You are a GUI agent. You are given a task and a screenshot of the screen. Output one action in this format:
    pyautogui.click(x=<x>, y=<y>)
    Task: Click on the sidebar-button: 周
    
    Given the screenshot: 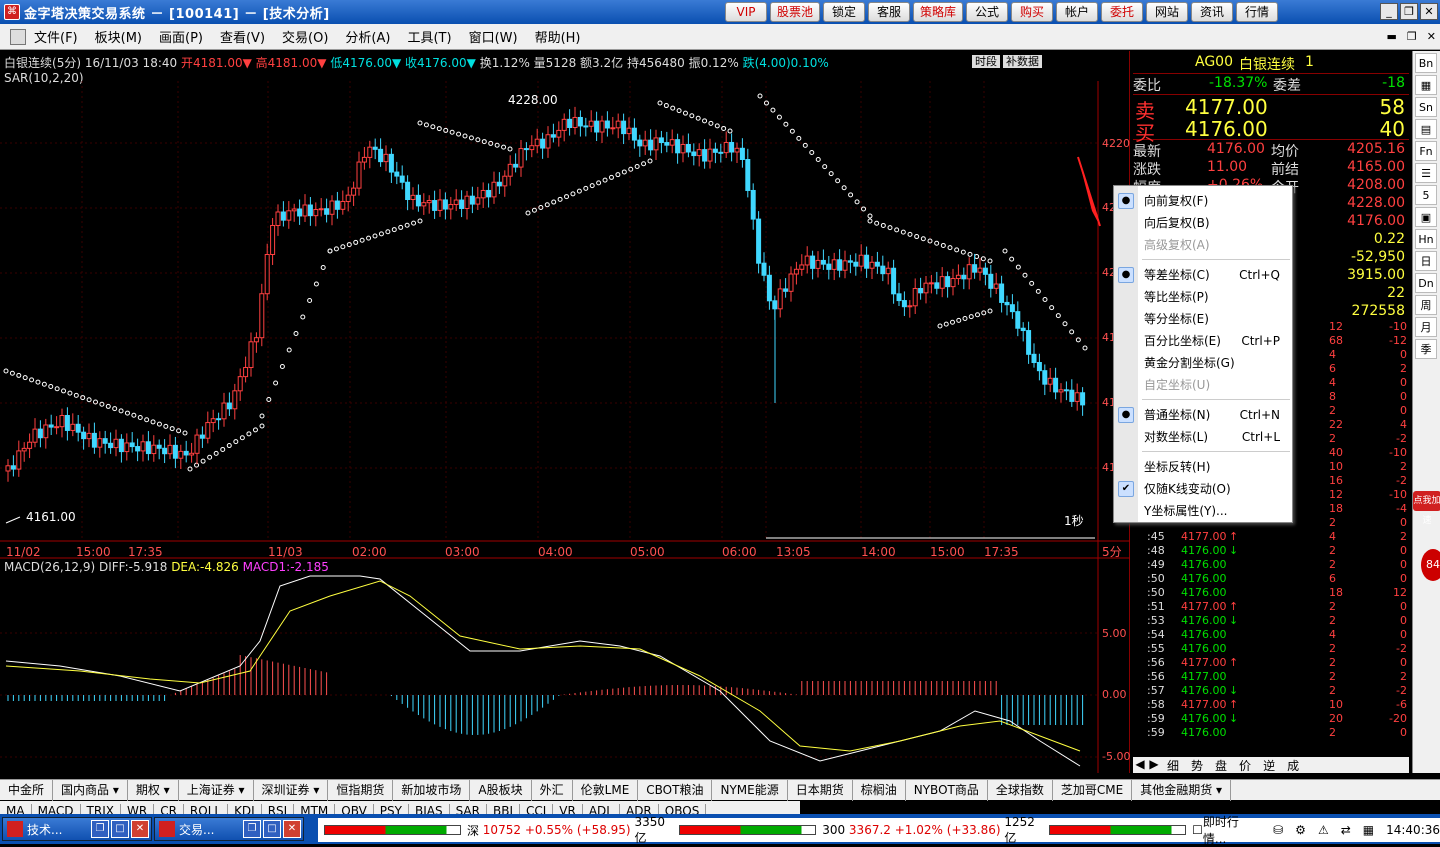 What is the action you would take?
    pyautogui.click(x=1426, y=305)
    